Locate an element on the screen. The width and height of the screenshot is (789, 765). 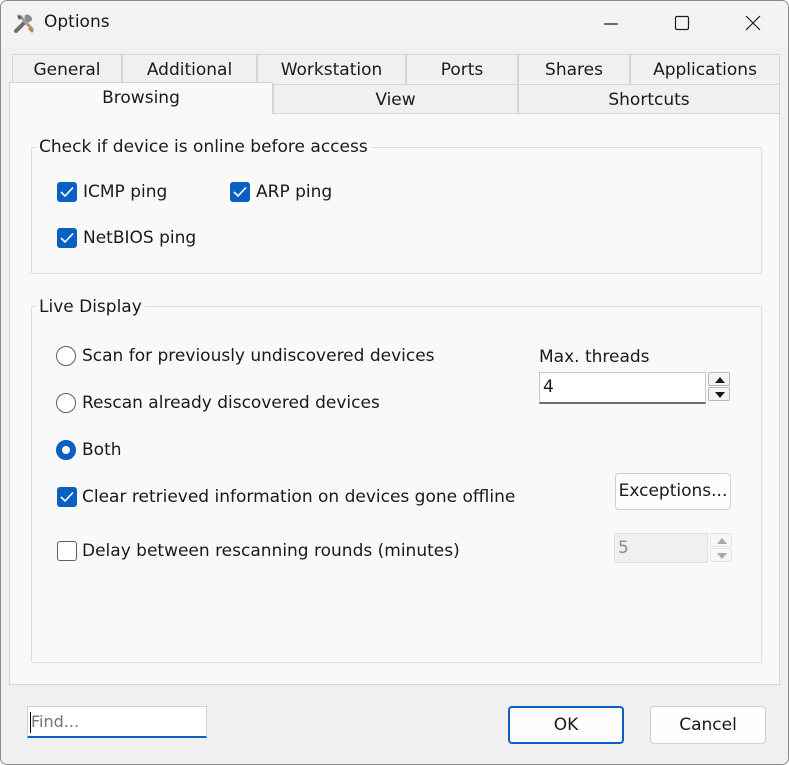
tools-icon is located at coordinates (24, 23).